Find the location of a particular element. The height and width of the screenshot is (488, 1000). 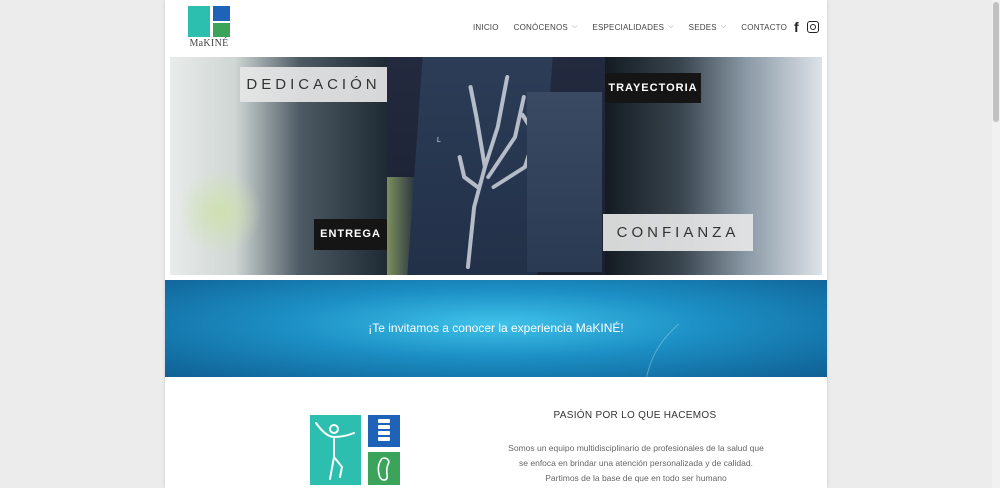

nav-label: CONÓCENOS is located at coordinates (540, 27).